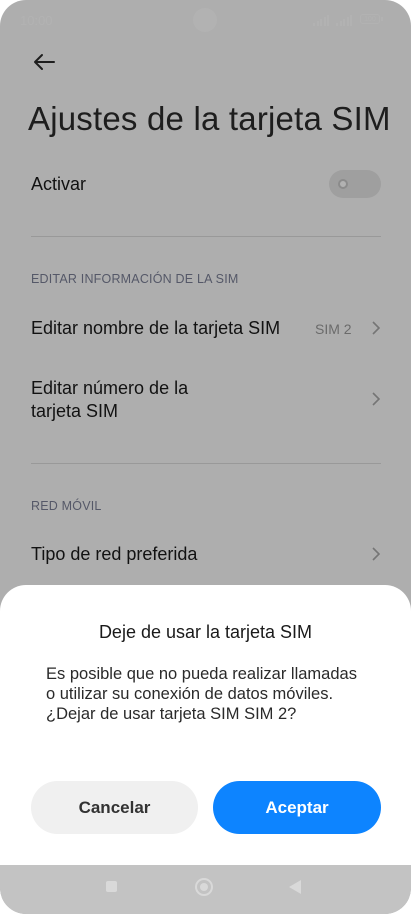 This screenshot has height=914, width=411. What do you see at coordinates (297, 807) in the screenshot?
I see `accept-button: Aceptar` at bounding box center [297, 807].